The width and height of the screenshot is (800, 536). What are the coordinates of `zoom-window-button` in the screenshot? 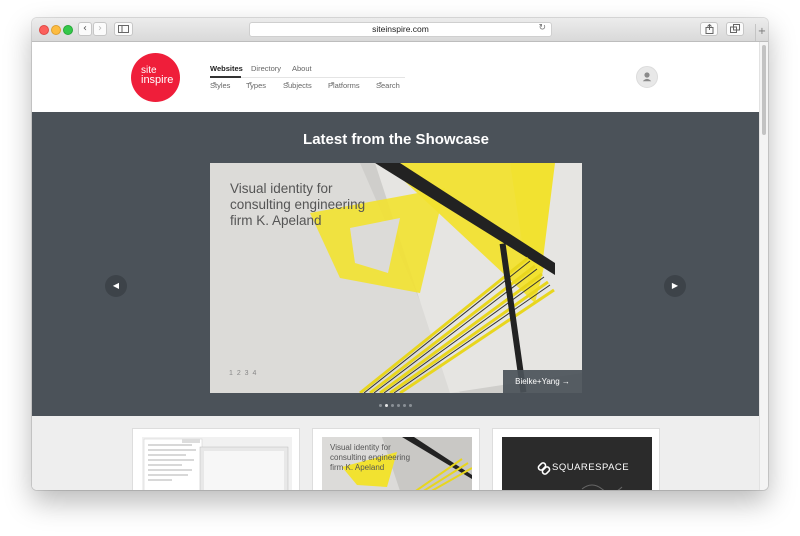 It's located at (68, 30).